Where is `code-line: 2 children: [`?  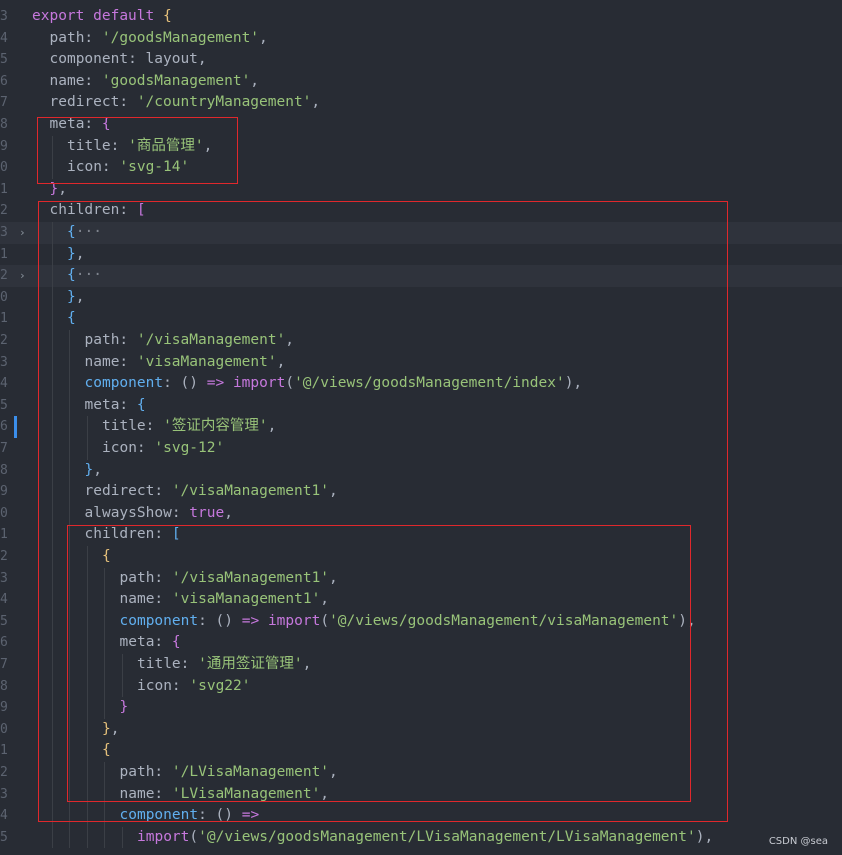 code-line: 2 children: [ is located at coordinates (421, 211).